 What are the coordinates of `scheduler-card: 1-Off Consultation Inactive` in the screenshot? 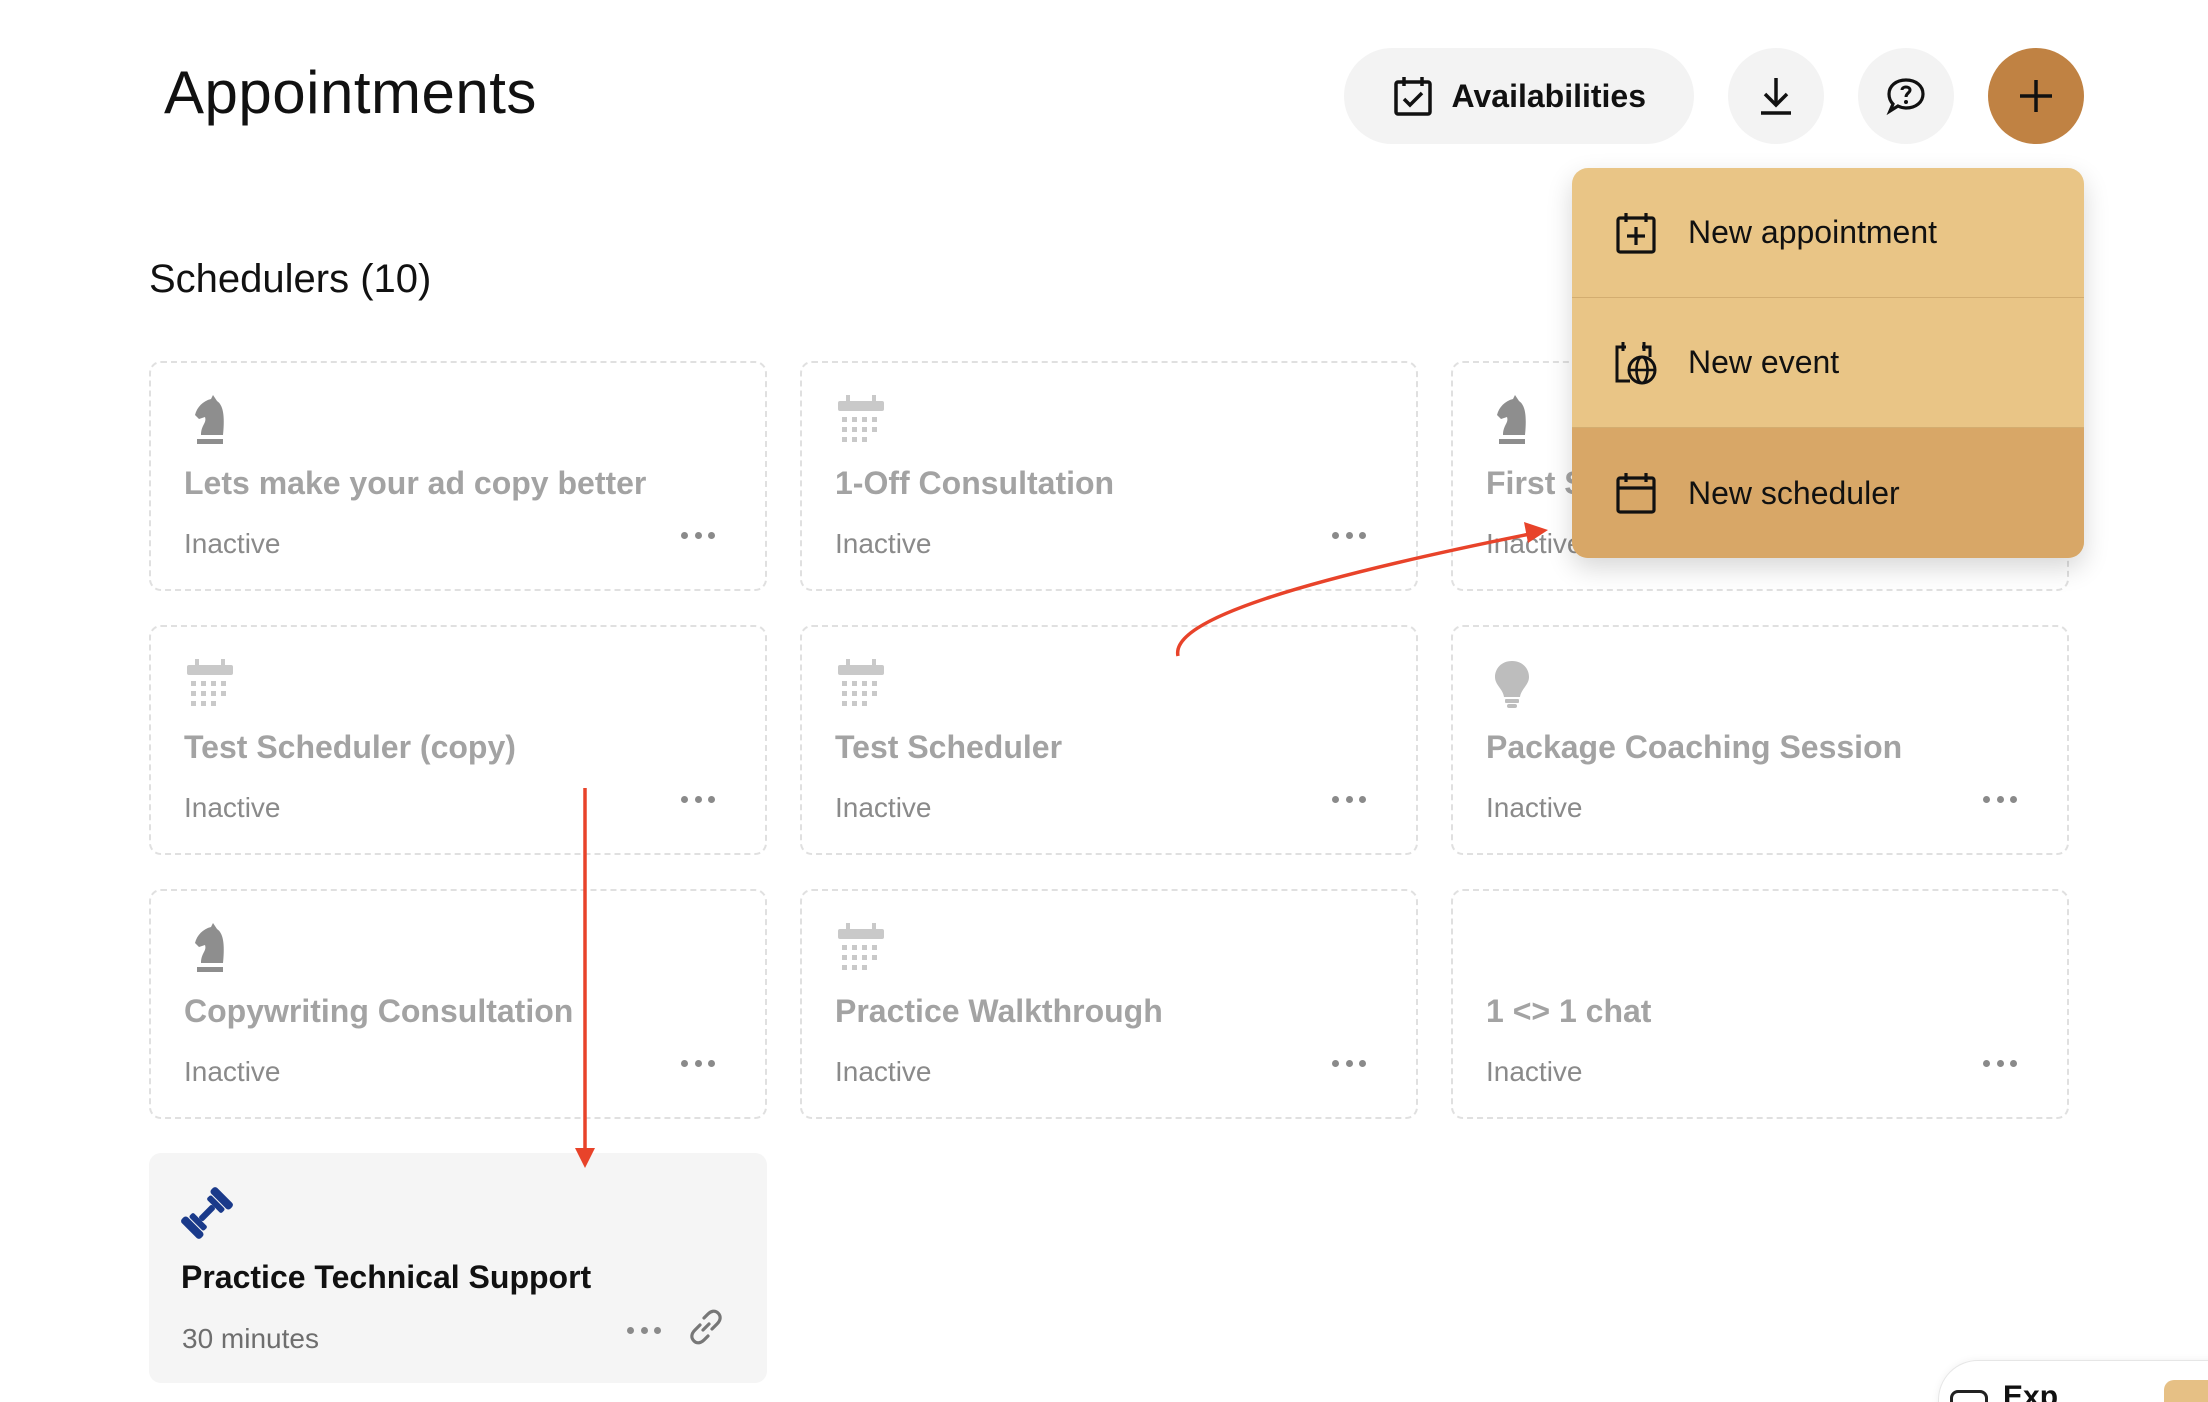 It's located at (1109, 476).